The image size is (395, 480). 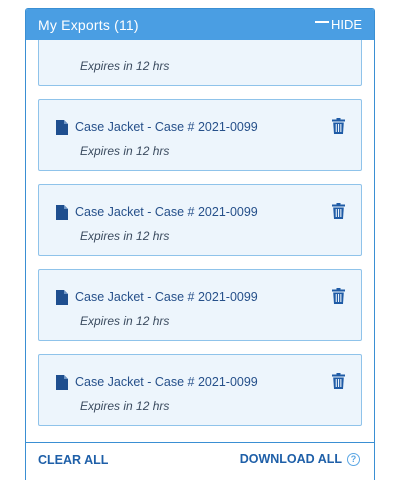 What do you see at coordinates (200, 63) in the screenshot?
I see `export-item: Expires in 12 hrs` at bounding box center [200, 63].